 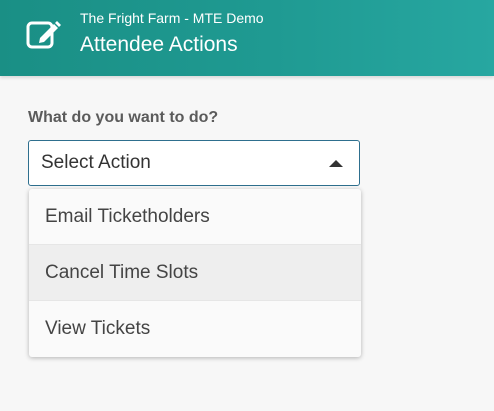 I want to click on action-question-label: What do you want to do?, so click(x=123, y=117).